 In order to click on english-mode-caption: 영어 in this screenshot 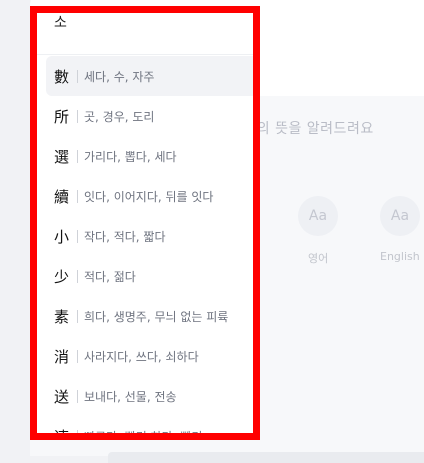, I will do `click(318, 258)`.